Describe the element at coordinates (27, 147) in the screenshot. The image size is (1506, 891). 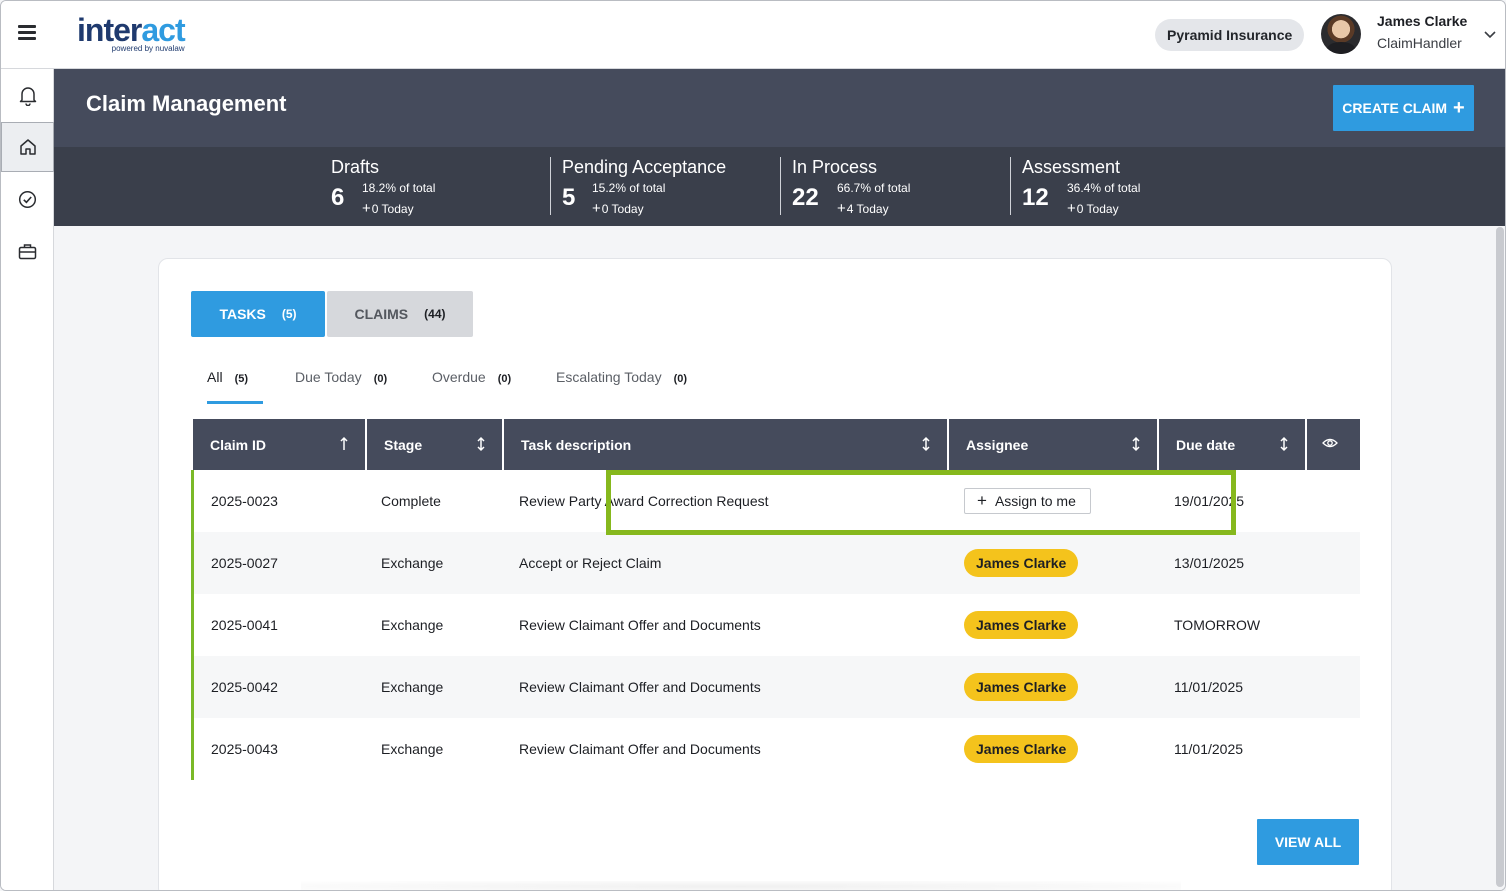
I see `nav-home` at that location.